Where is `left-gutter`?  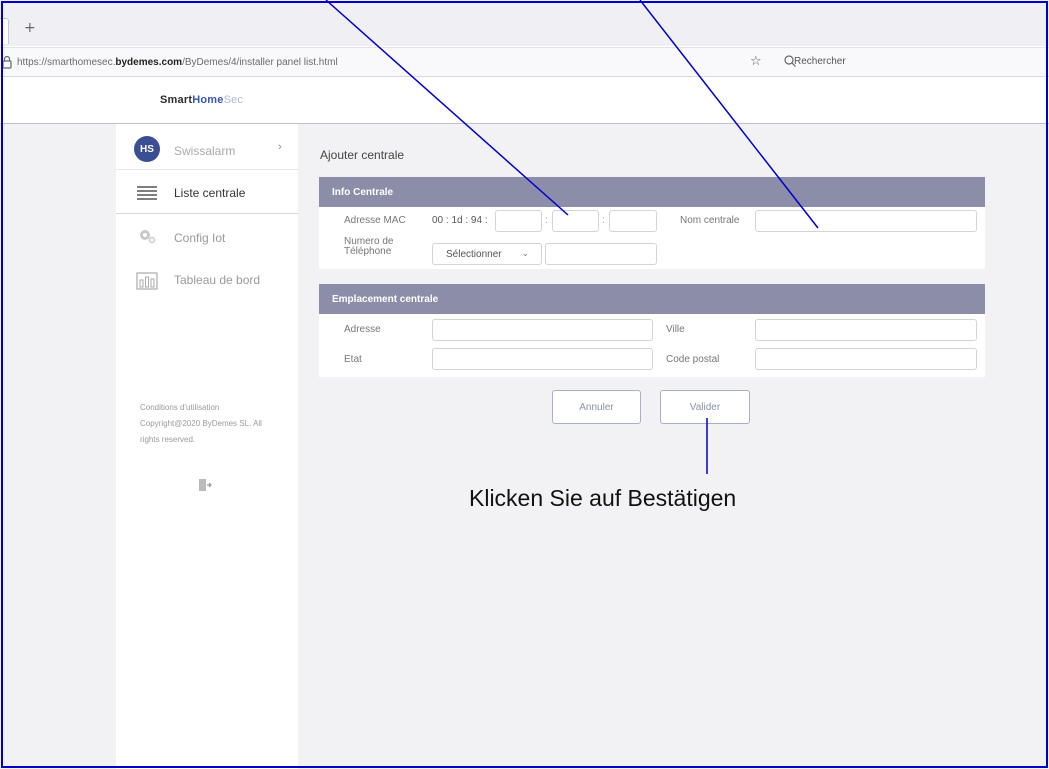 left-gutter is located at coordinates (58, 446).